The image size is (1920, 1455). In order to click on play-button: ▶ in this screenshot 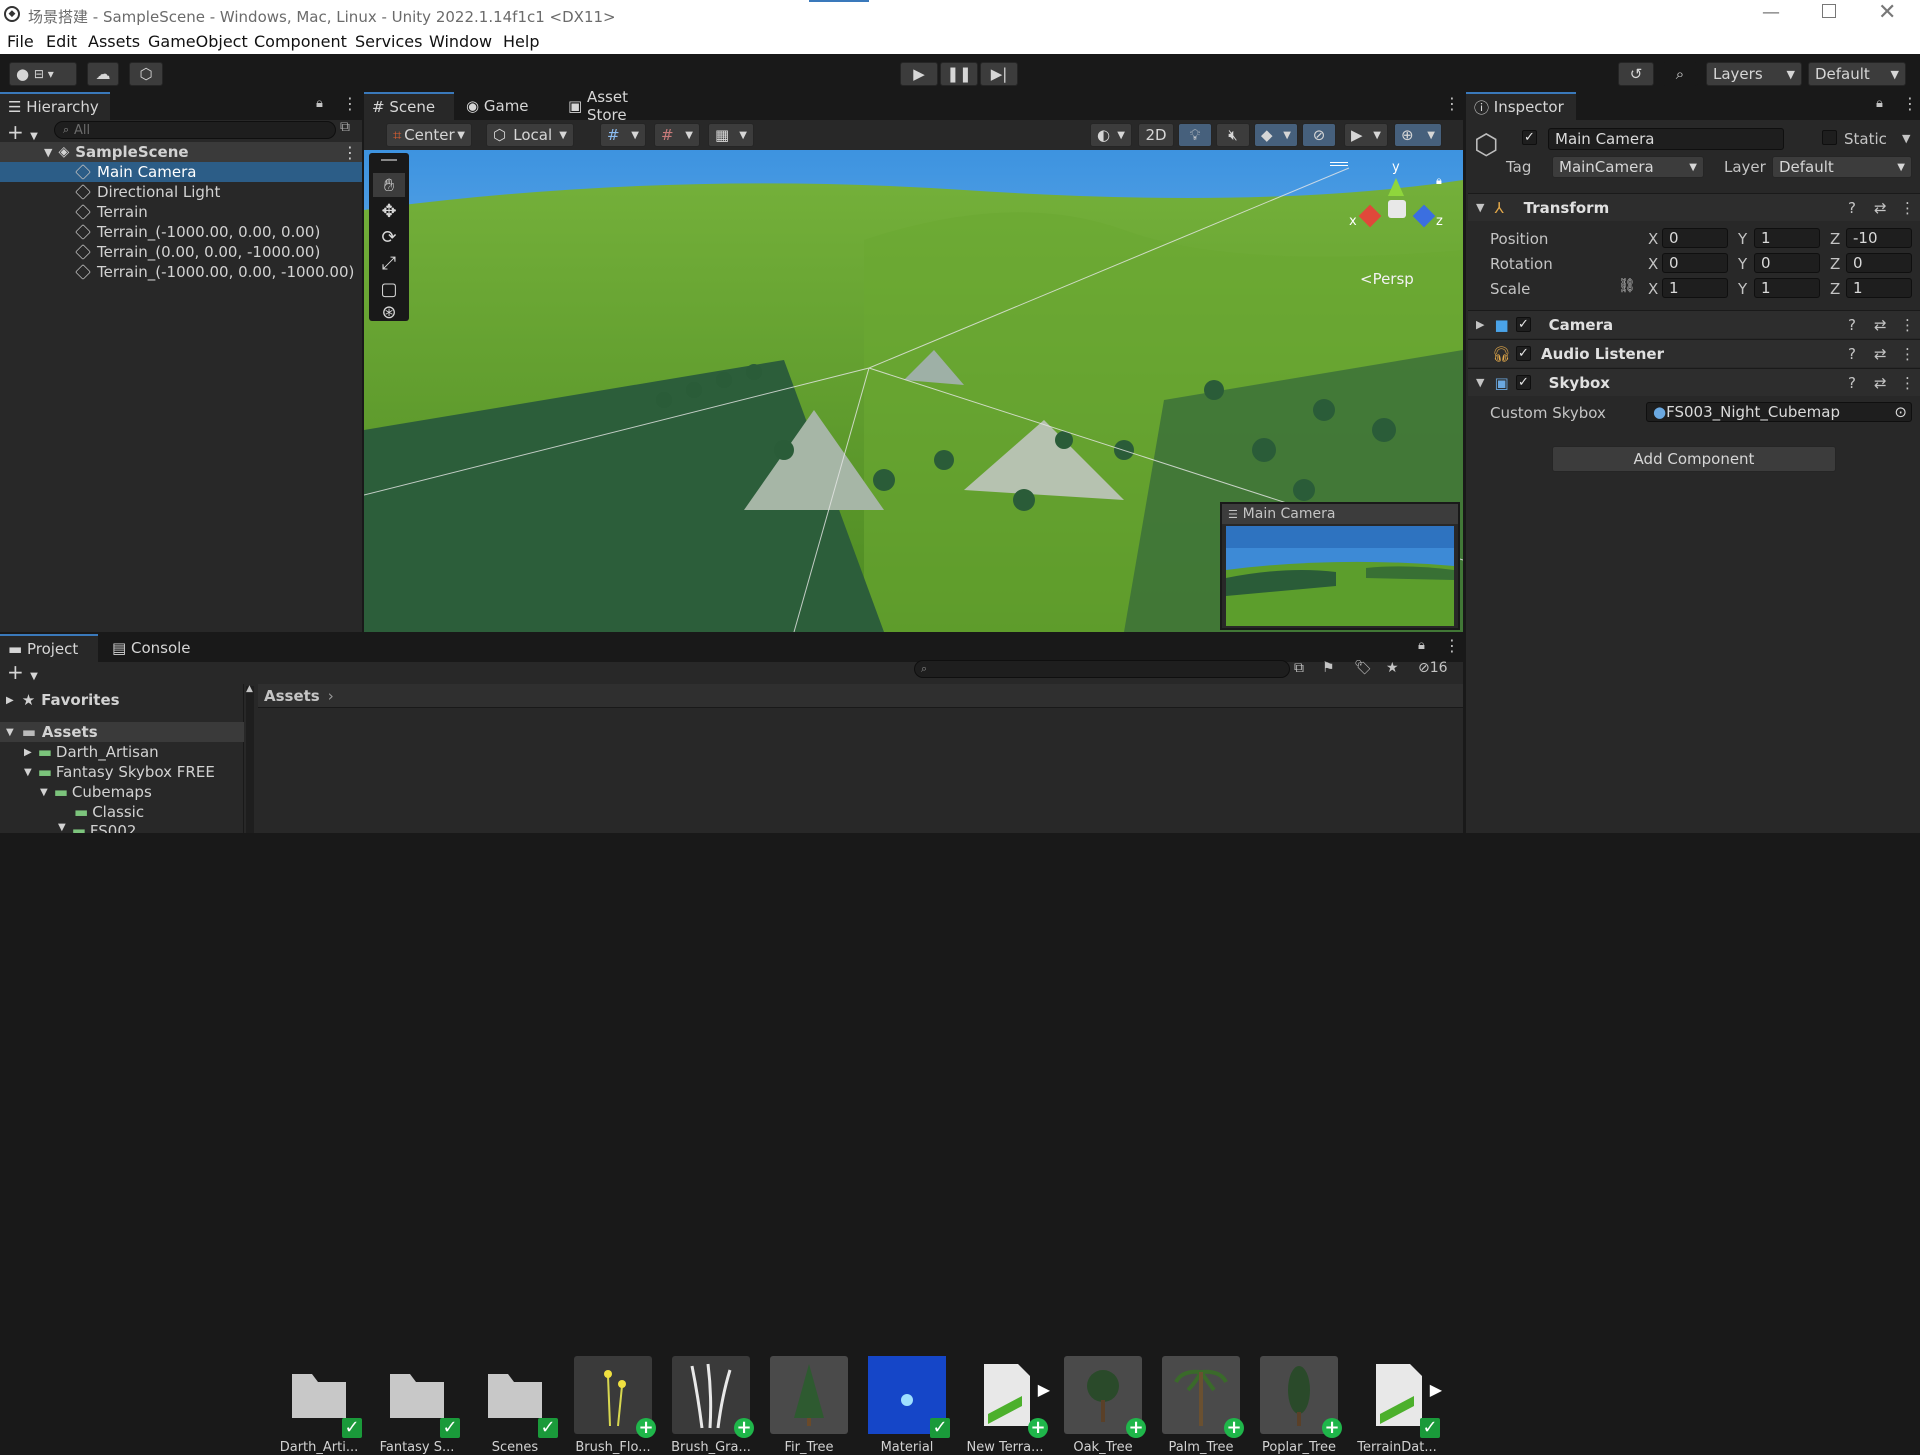, I will do `click(919, 74)`.